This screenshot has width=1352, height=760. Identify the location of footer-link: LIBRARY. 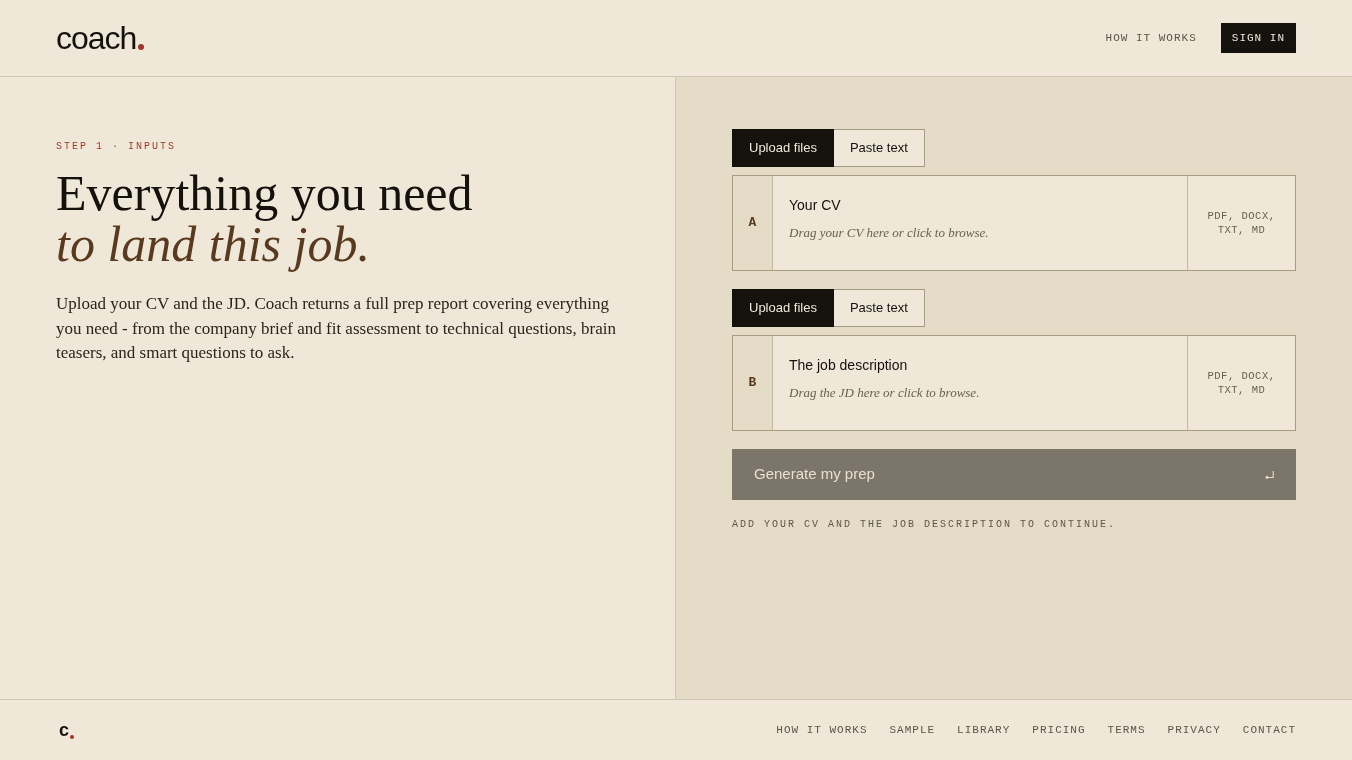
(984, 730).